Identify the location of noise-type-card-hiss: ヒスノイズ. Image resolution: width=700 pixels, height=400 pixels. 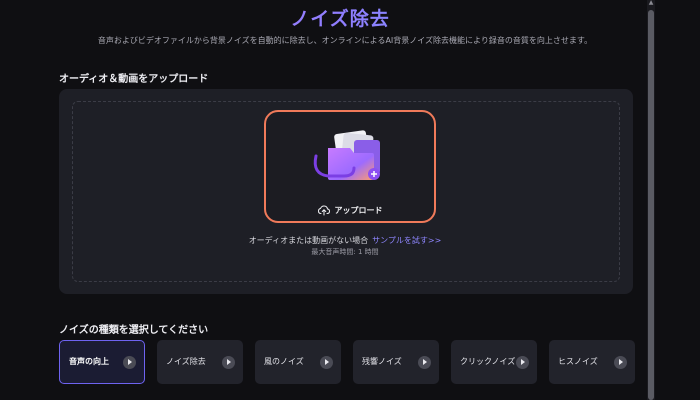
(592, 362).